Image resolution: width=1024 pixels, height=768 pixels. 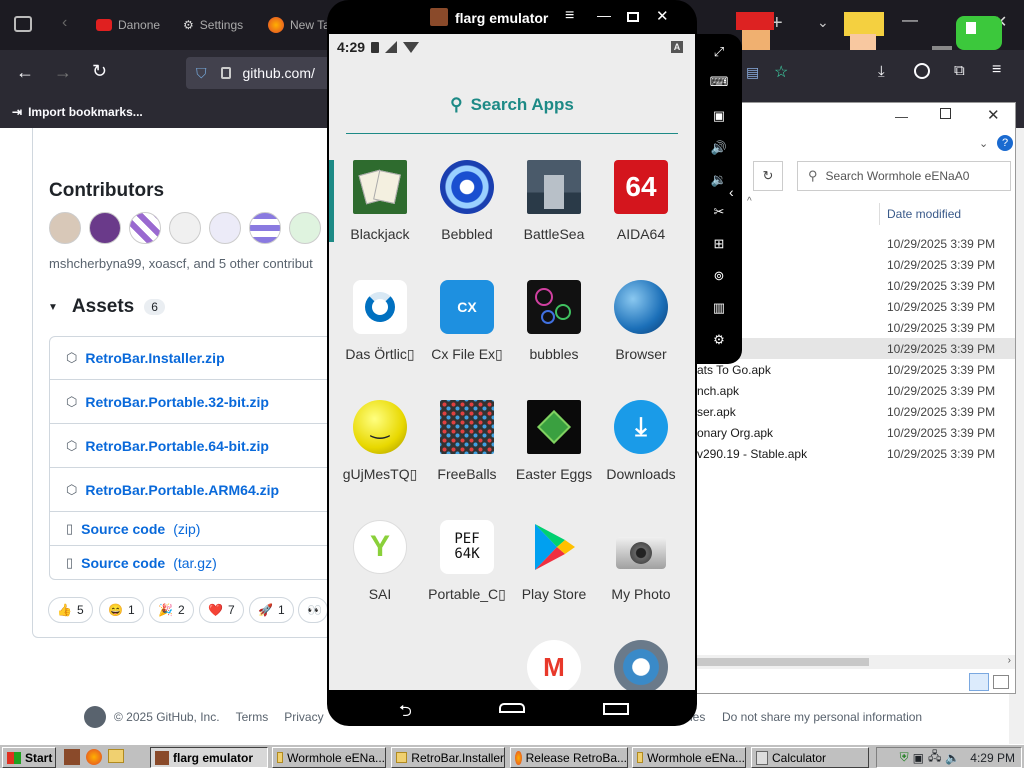 What do you see at coordinates (856, 453) in the screenshot?
I see `file-row: v290.19 - Stable.apk 10/29/2025 3:39 PM` at bounding box center [856, 453].